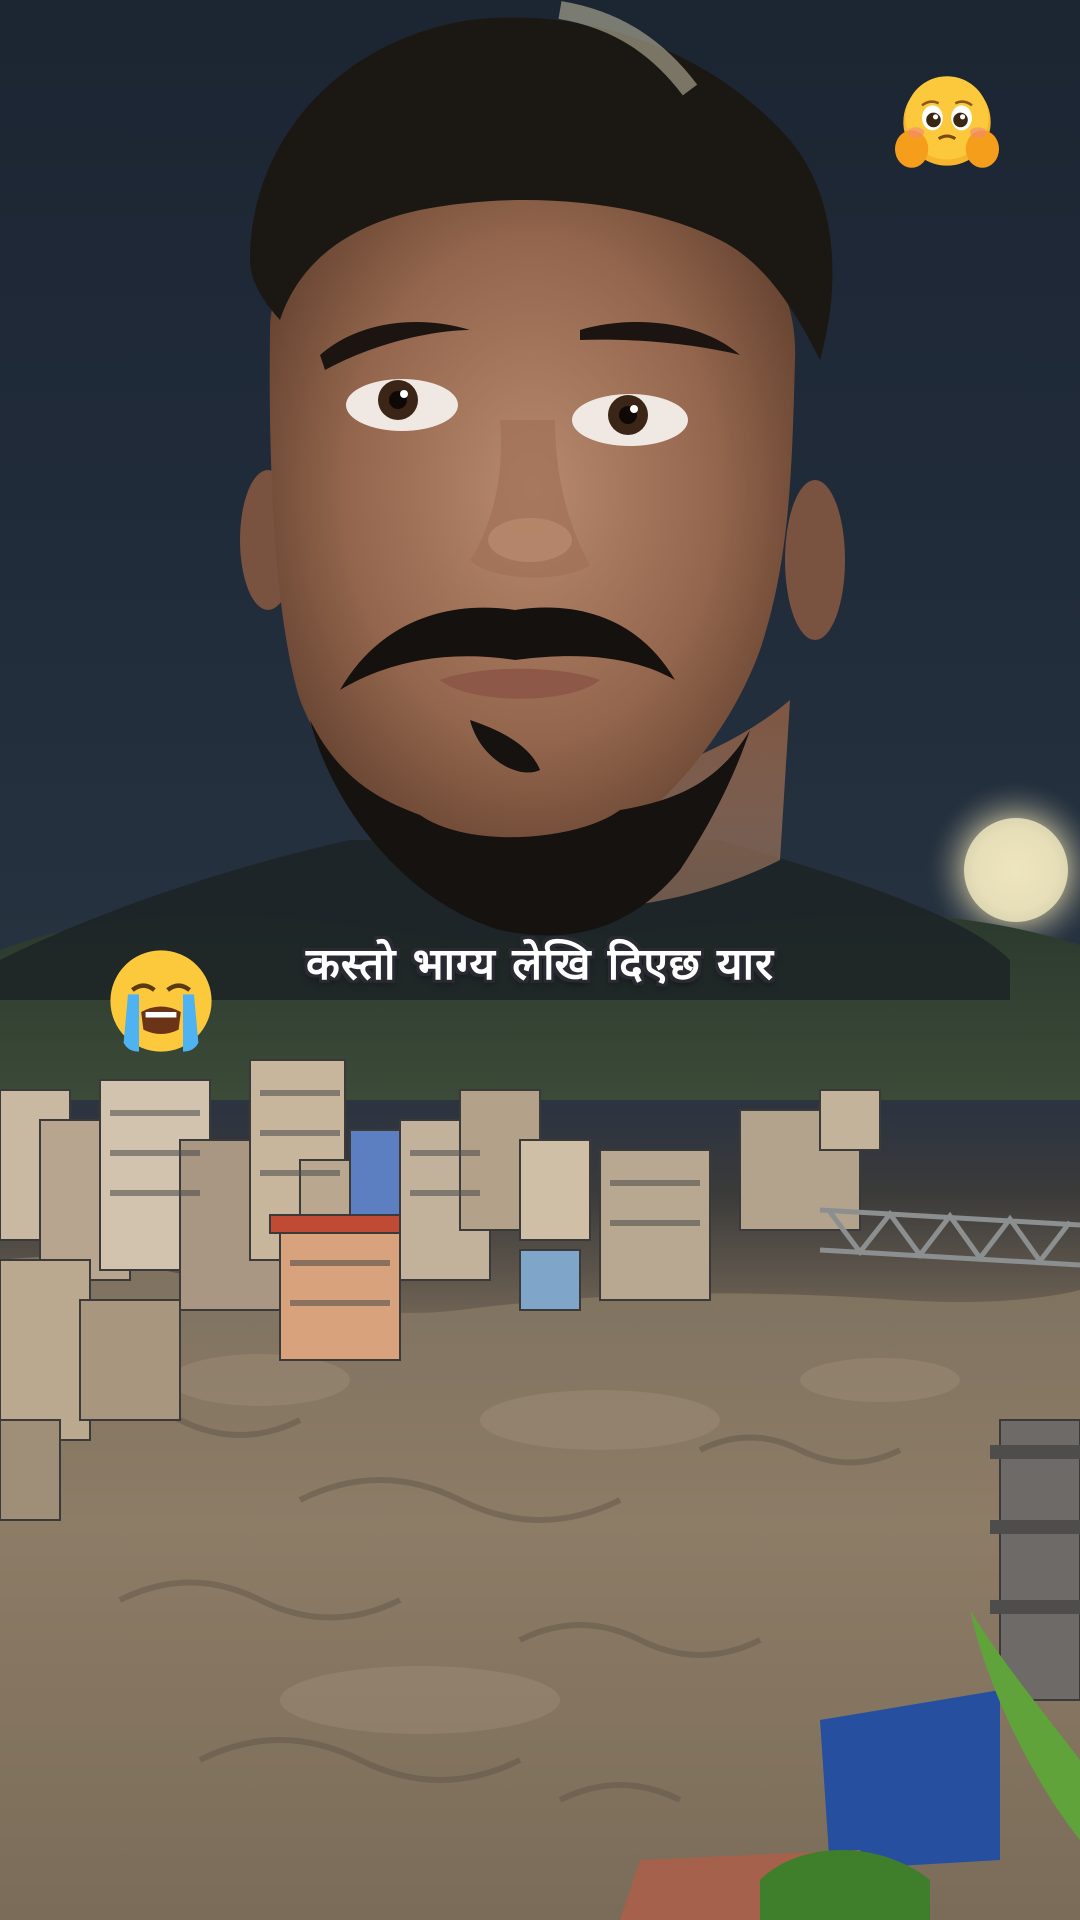 This screenshot has height=1920, width=1080. What do you see at coordinates (540, 964) in the screenshot?
I see `caption-text: कस्तो भाग्य लेखि दिएछ यार` at bounding box center [540, 964].